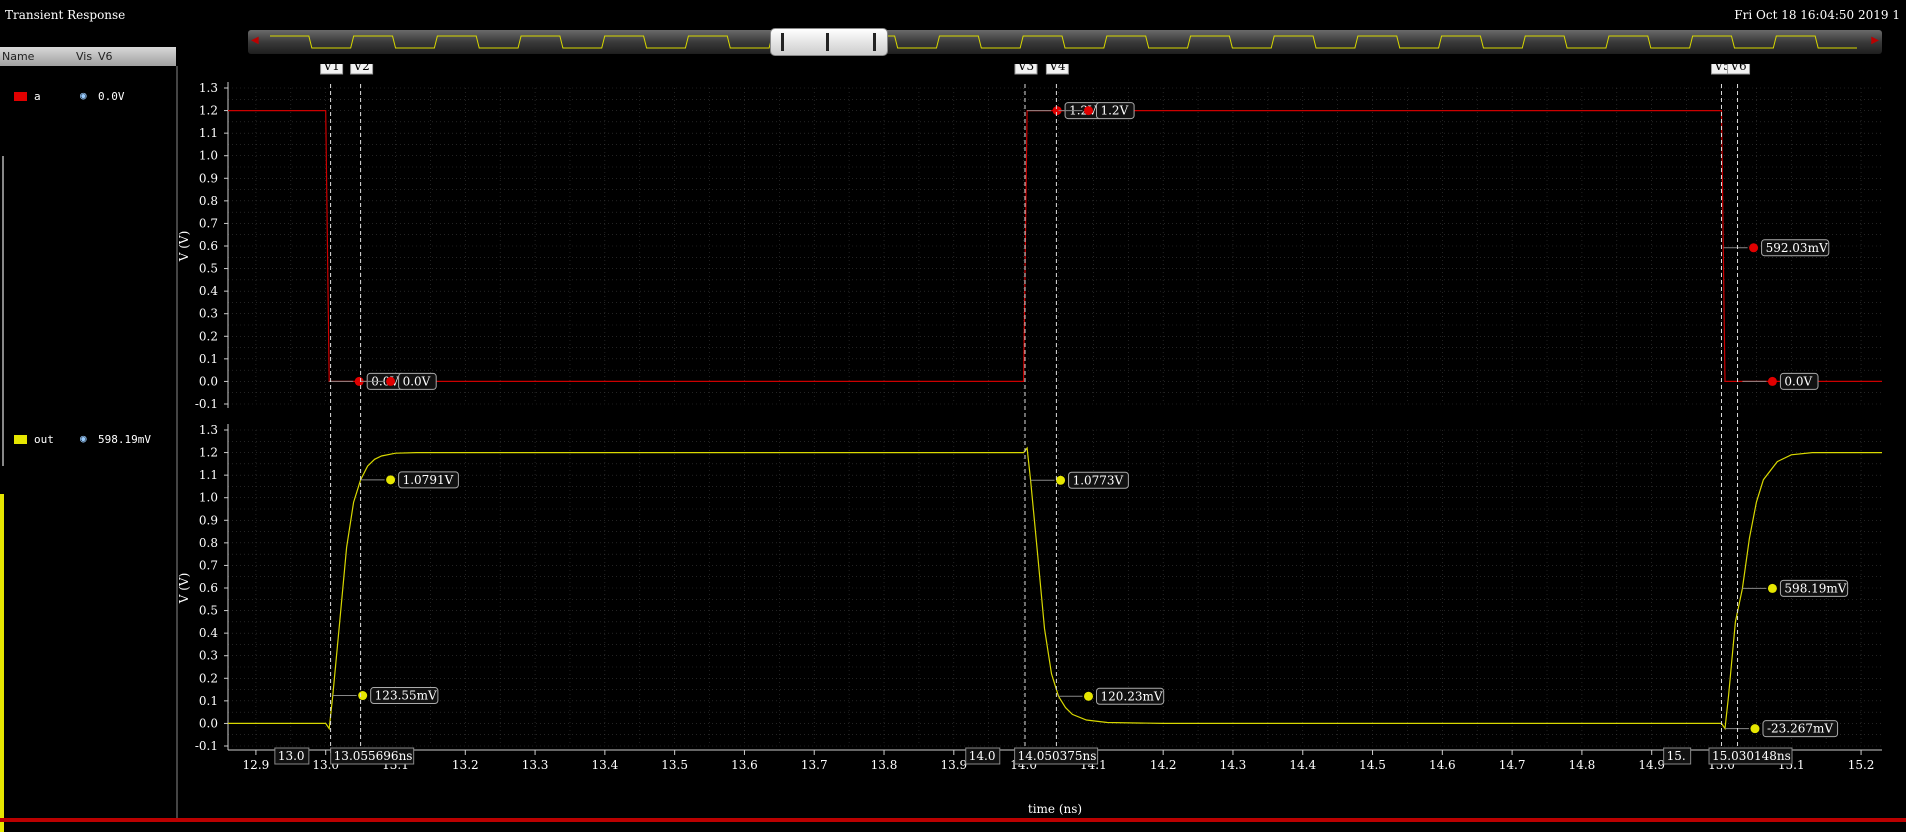 This screenshot has height=832, width=1906. What do you see at coordinates (1815, 588) in the screenshot?
I see `marker-label: 598.19mV` at bounding box center [1815, 588].